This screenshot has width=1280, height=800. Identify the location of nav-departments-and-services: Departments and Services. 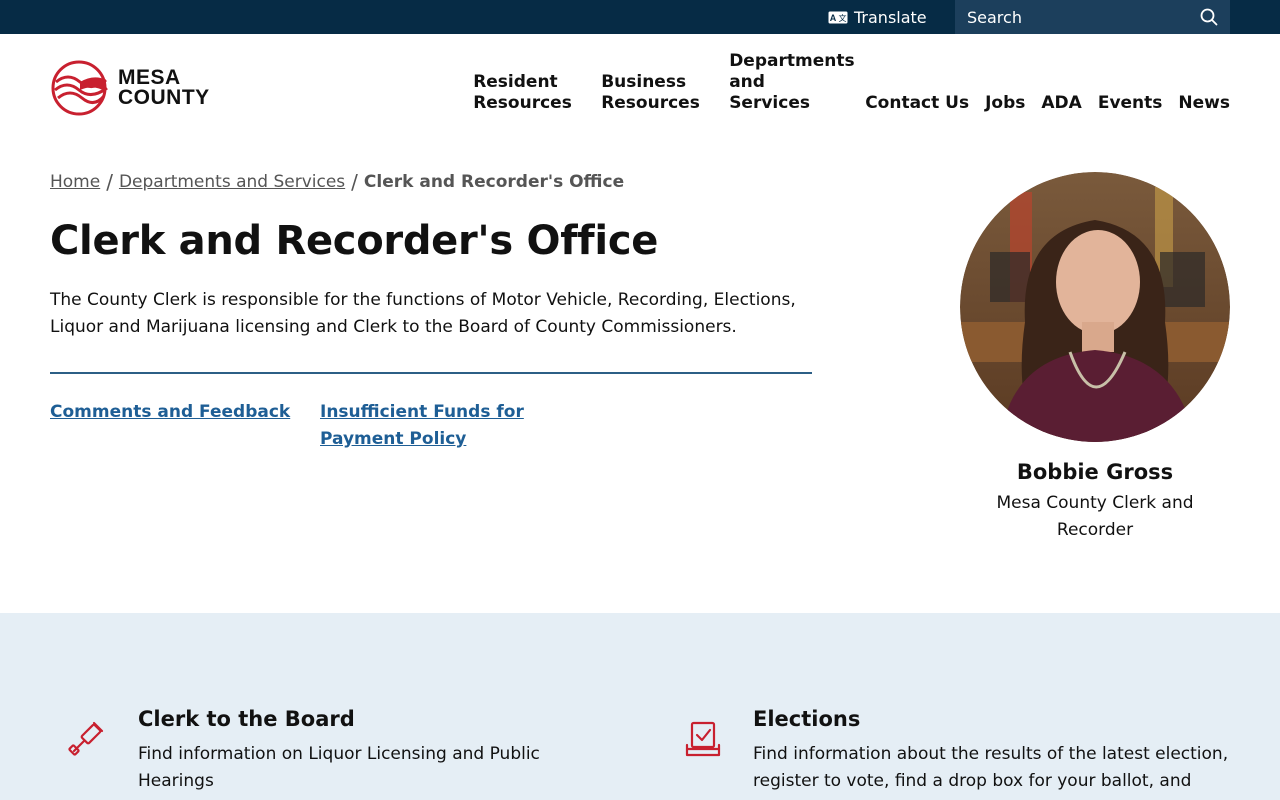
(791, 82).